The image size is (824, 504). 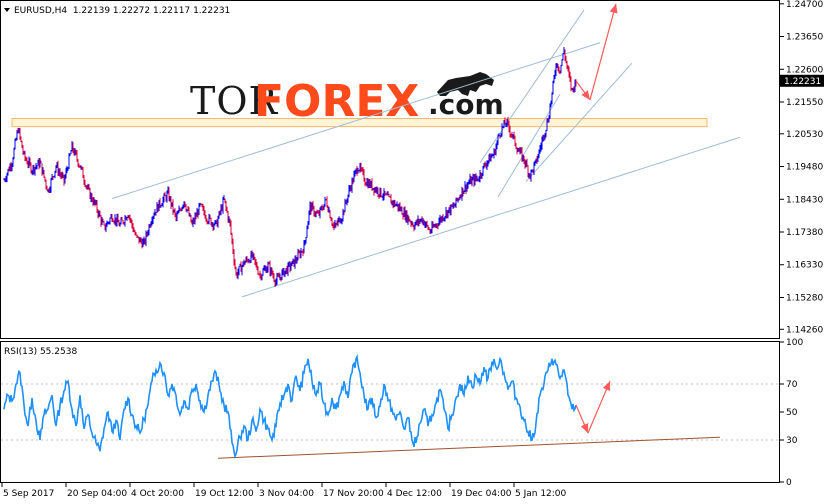 I want to click on price-tick-label: 1.23650, so click(x=804, y=38).